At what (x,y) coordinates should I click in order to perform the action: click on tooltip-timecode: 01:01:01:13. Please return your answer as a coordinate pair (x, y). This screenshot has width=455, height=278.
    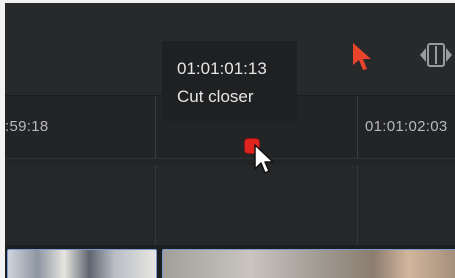
    Looking at the image, I should click on (222, 68).